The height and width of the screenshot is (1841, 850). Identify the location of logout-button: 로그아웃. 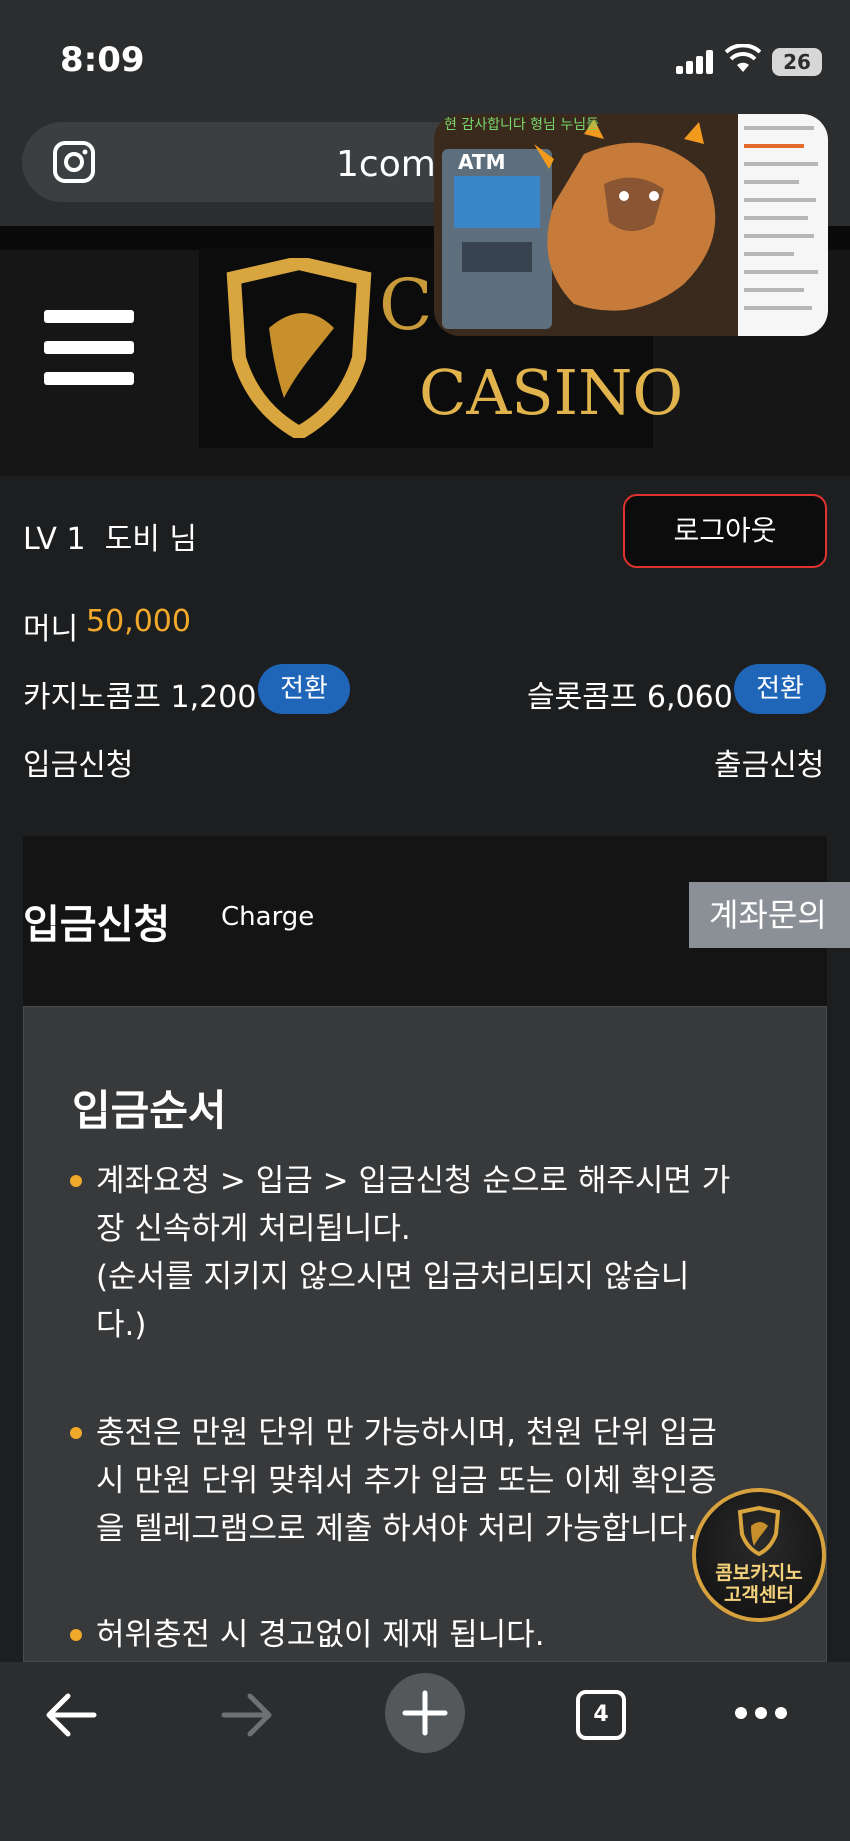
(725, 531).